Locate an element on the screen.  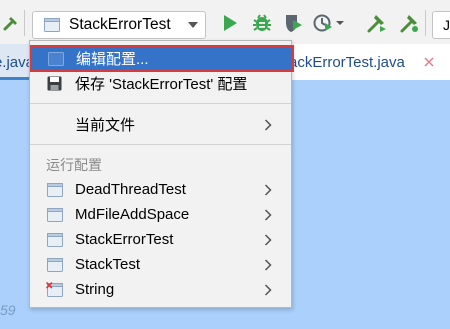
config-item-deadthreadtest: DeadThreadTest is located at coordinates (160, 189).